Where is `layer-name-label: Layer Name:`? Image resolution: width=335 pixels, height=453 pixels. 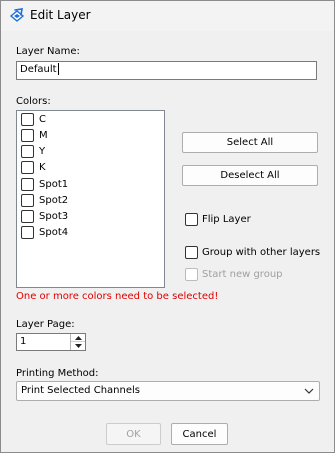
layer-name-label: Layer Name: is located at coordinates (48, 51).